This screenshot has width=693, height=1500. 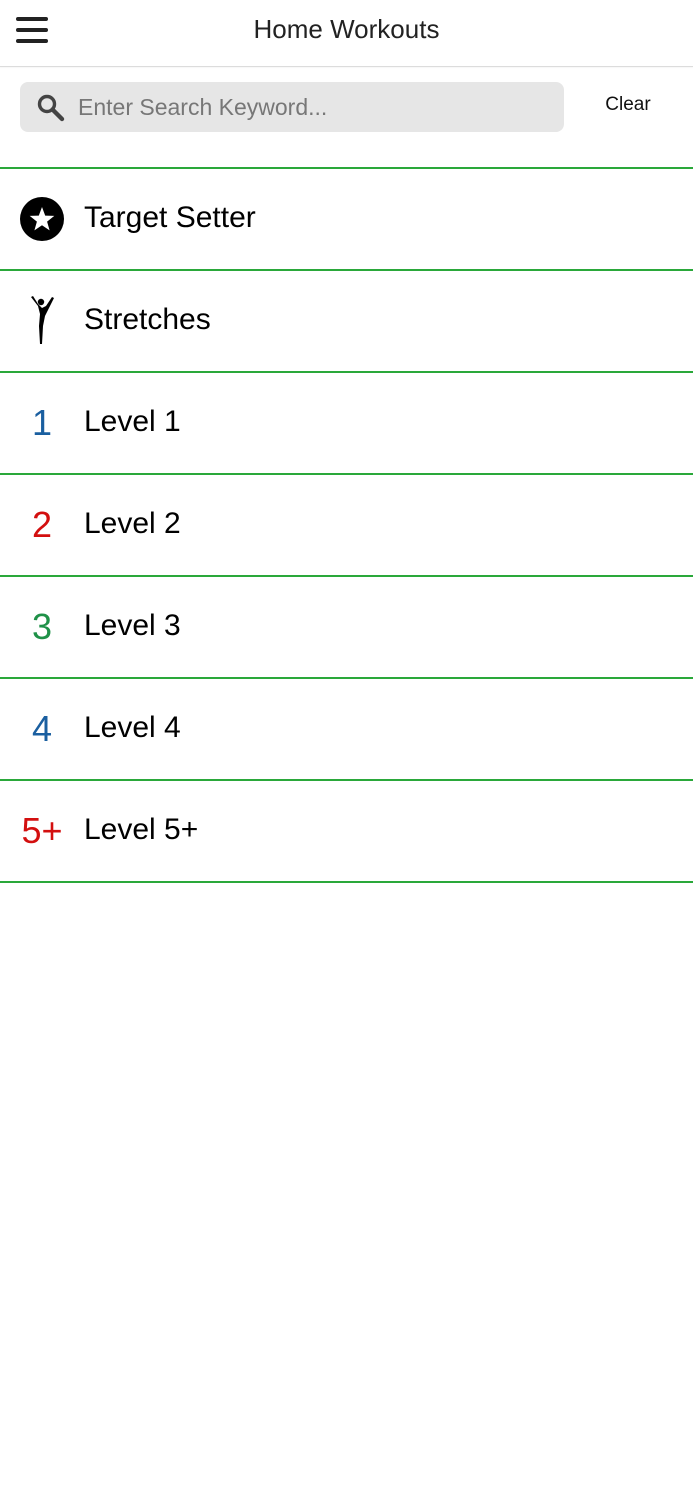 What do you see at coordinates (346, 729) in the screenshot?
I see `list-item-level-4: 4 Level 4` at bounding box center [346, 729].